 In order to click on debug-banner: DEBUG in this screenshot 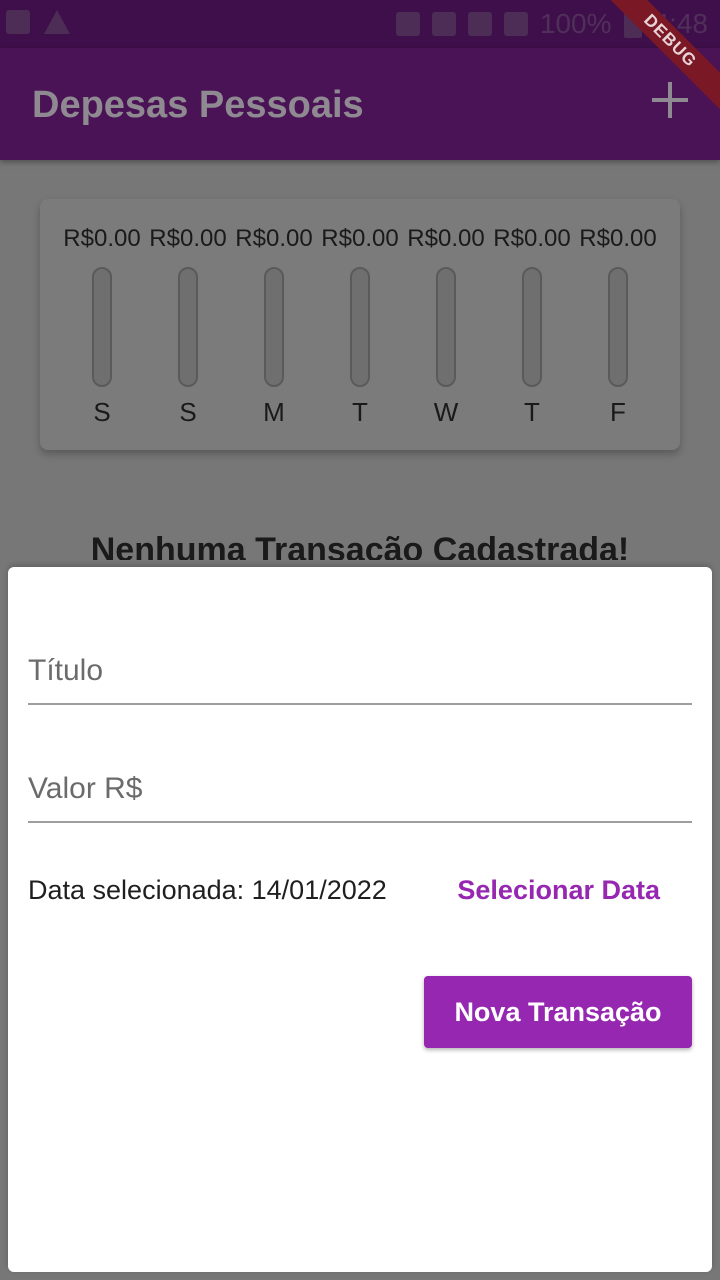, I will do `click(660, 60)`.